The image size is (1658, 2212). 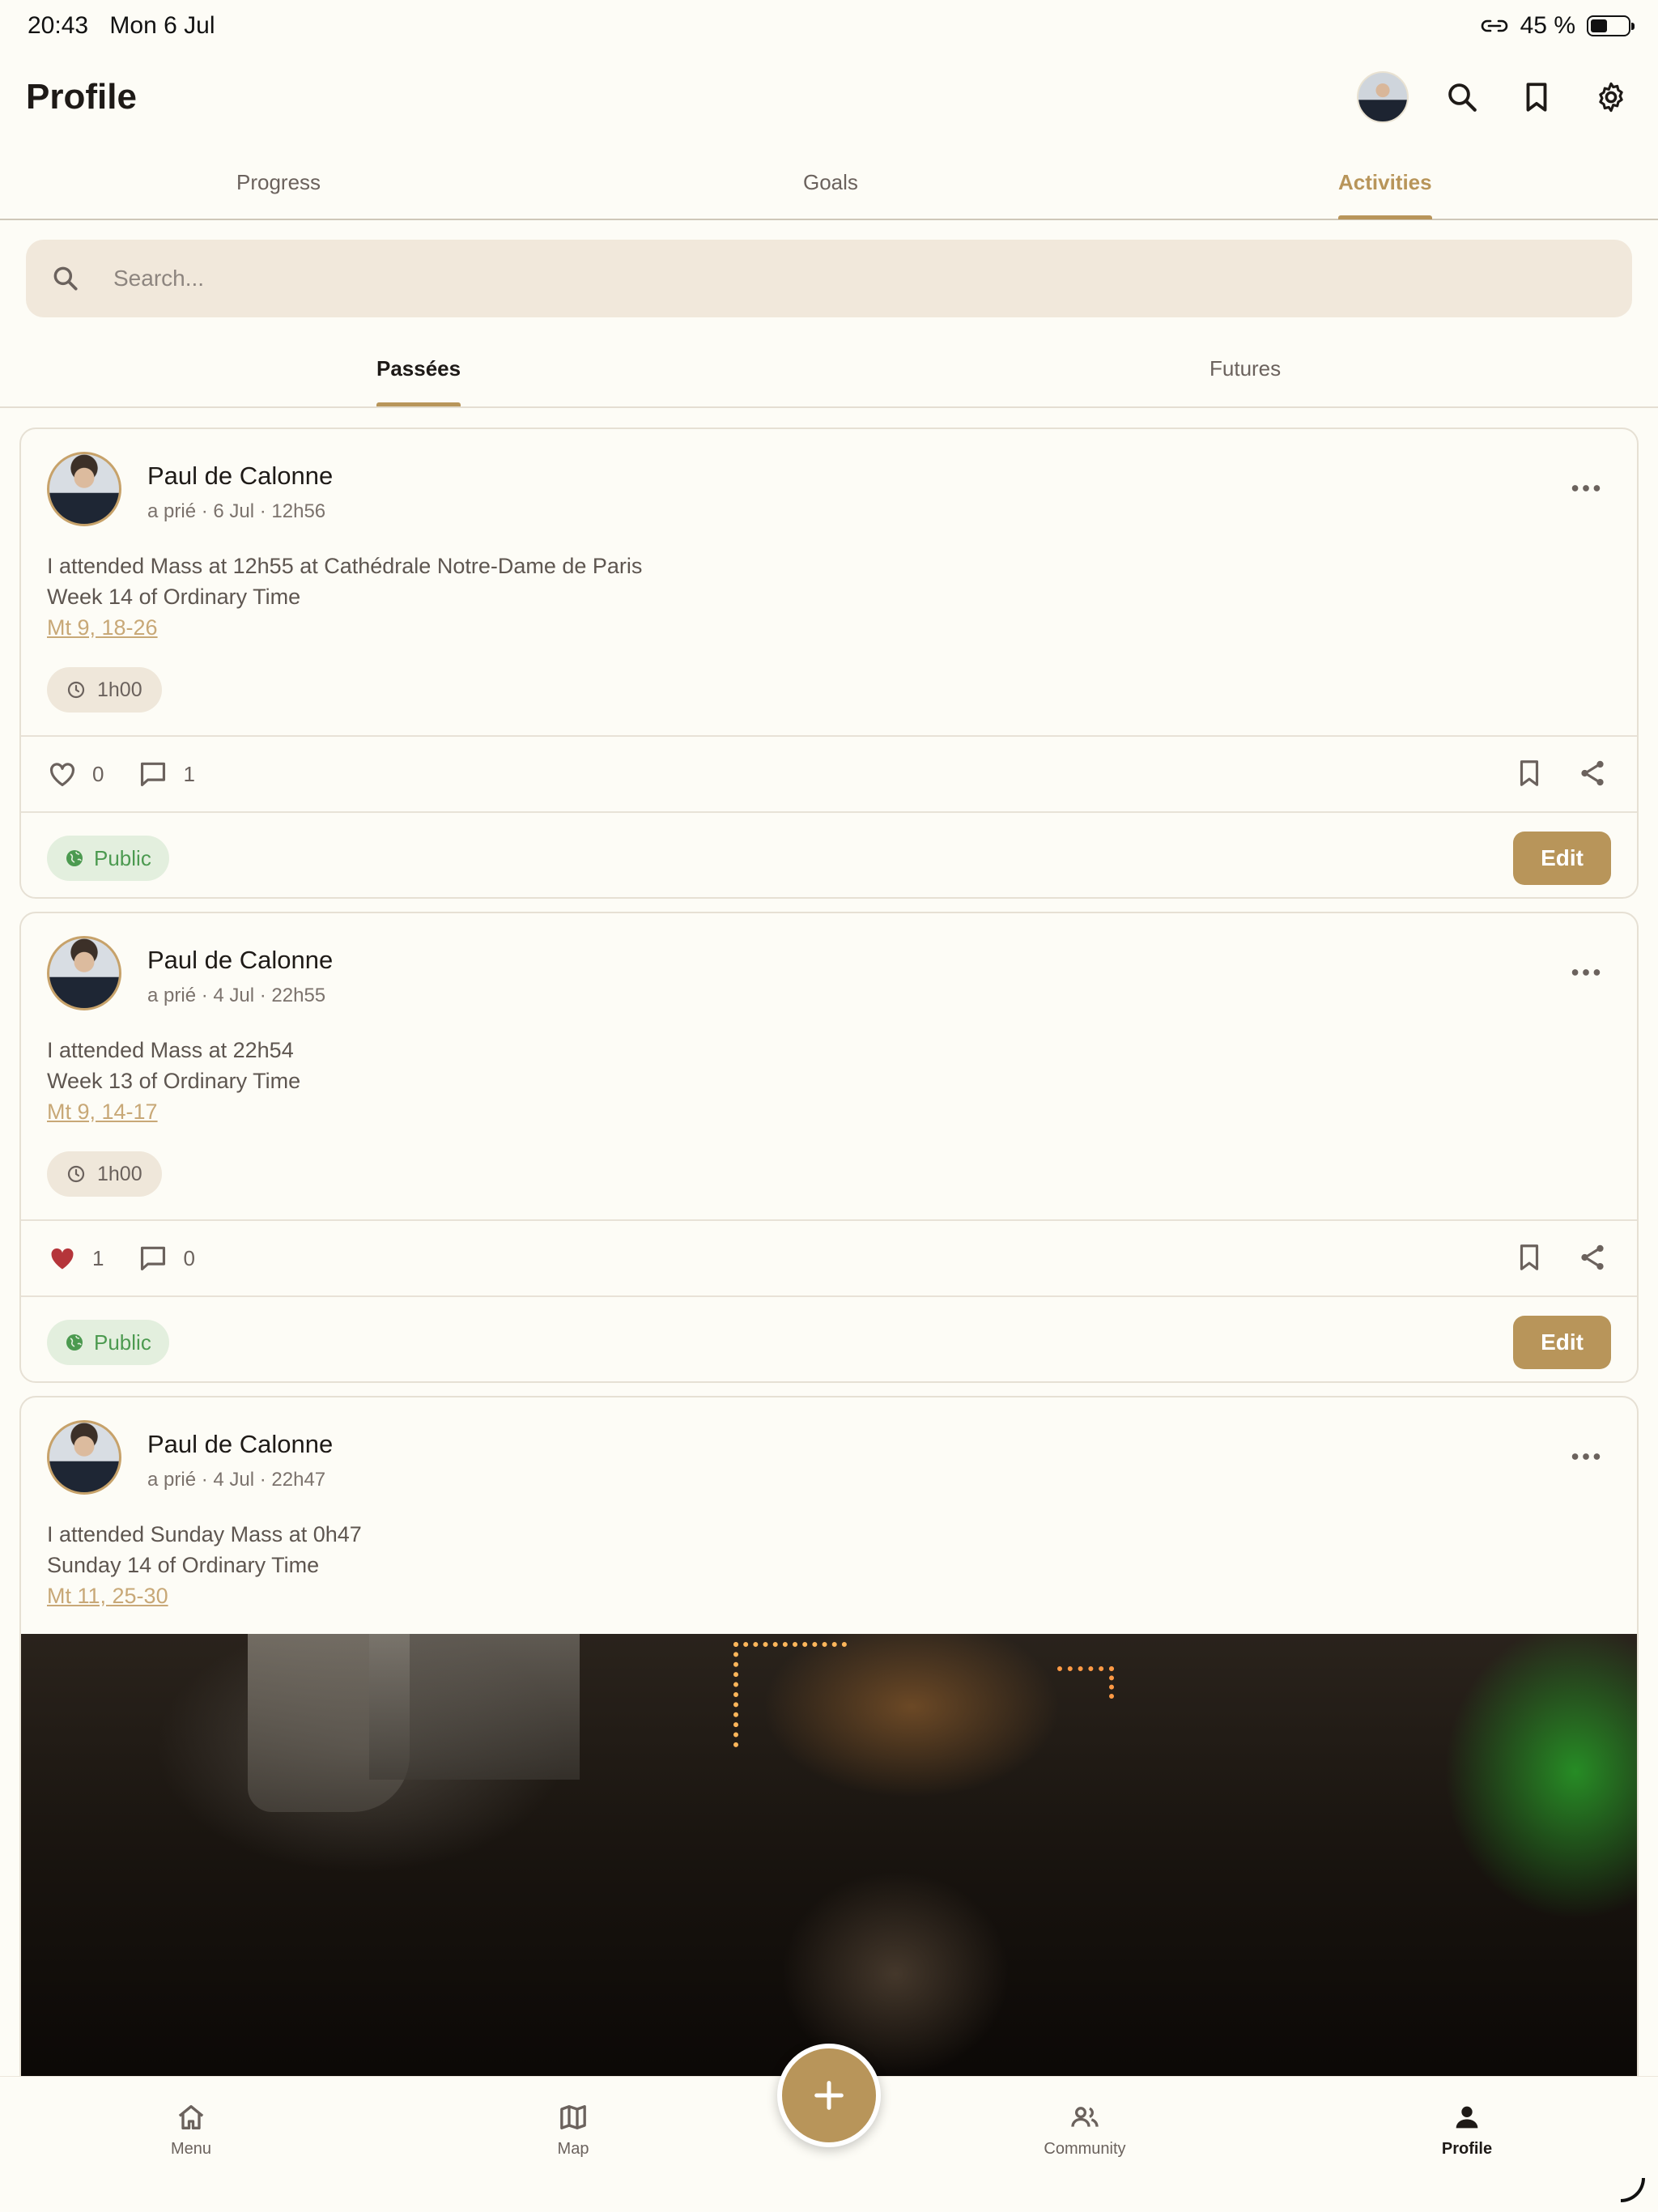 What do you see at coordinates (829, 627) in the screenshot?
I see `gospel-reference-link: Mt 9, 18-26` at bounding box center [829, 627].